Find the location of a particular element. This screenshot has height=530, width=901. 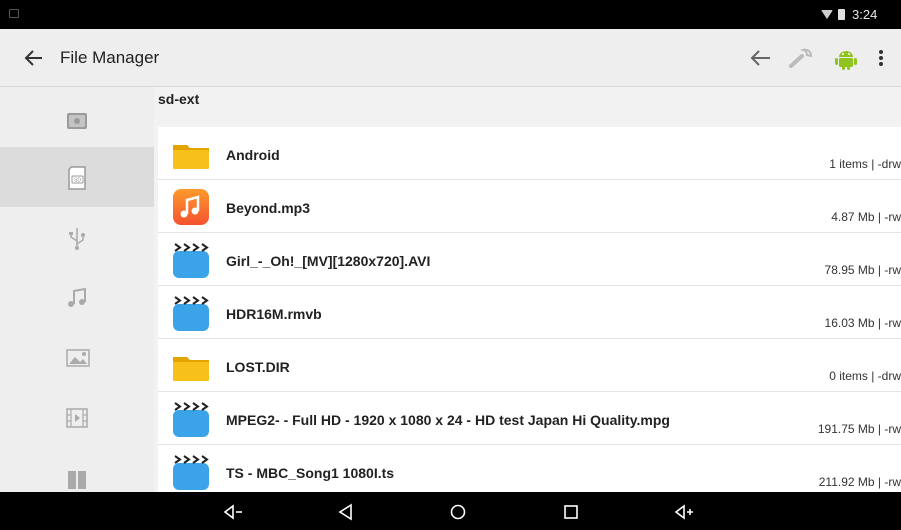

notification-icon is located at coordinates (14, 13).